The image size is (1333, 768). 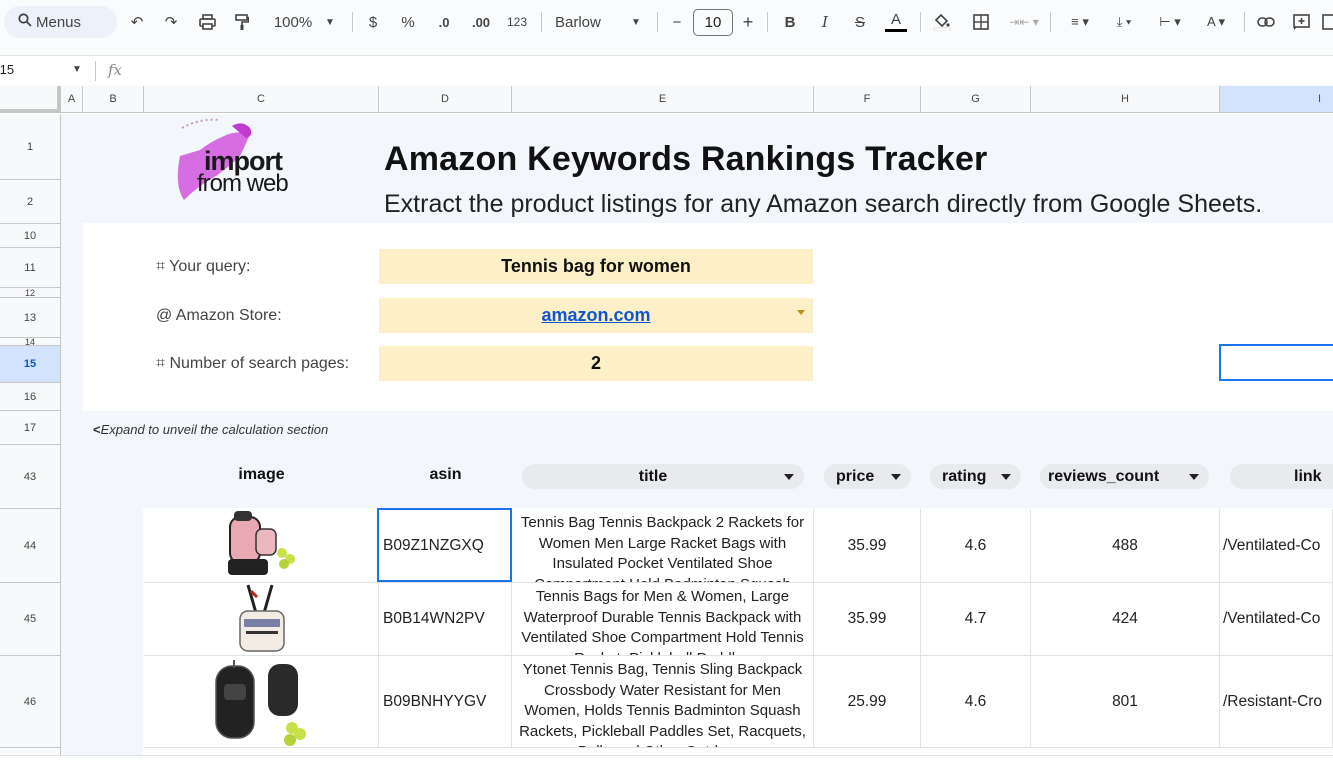 What do you see at coordinates (748, 22) in the screenshot?
I see `increase-font-size-button: +` at bounding box center [748, 22].